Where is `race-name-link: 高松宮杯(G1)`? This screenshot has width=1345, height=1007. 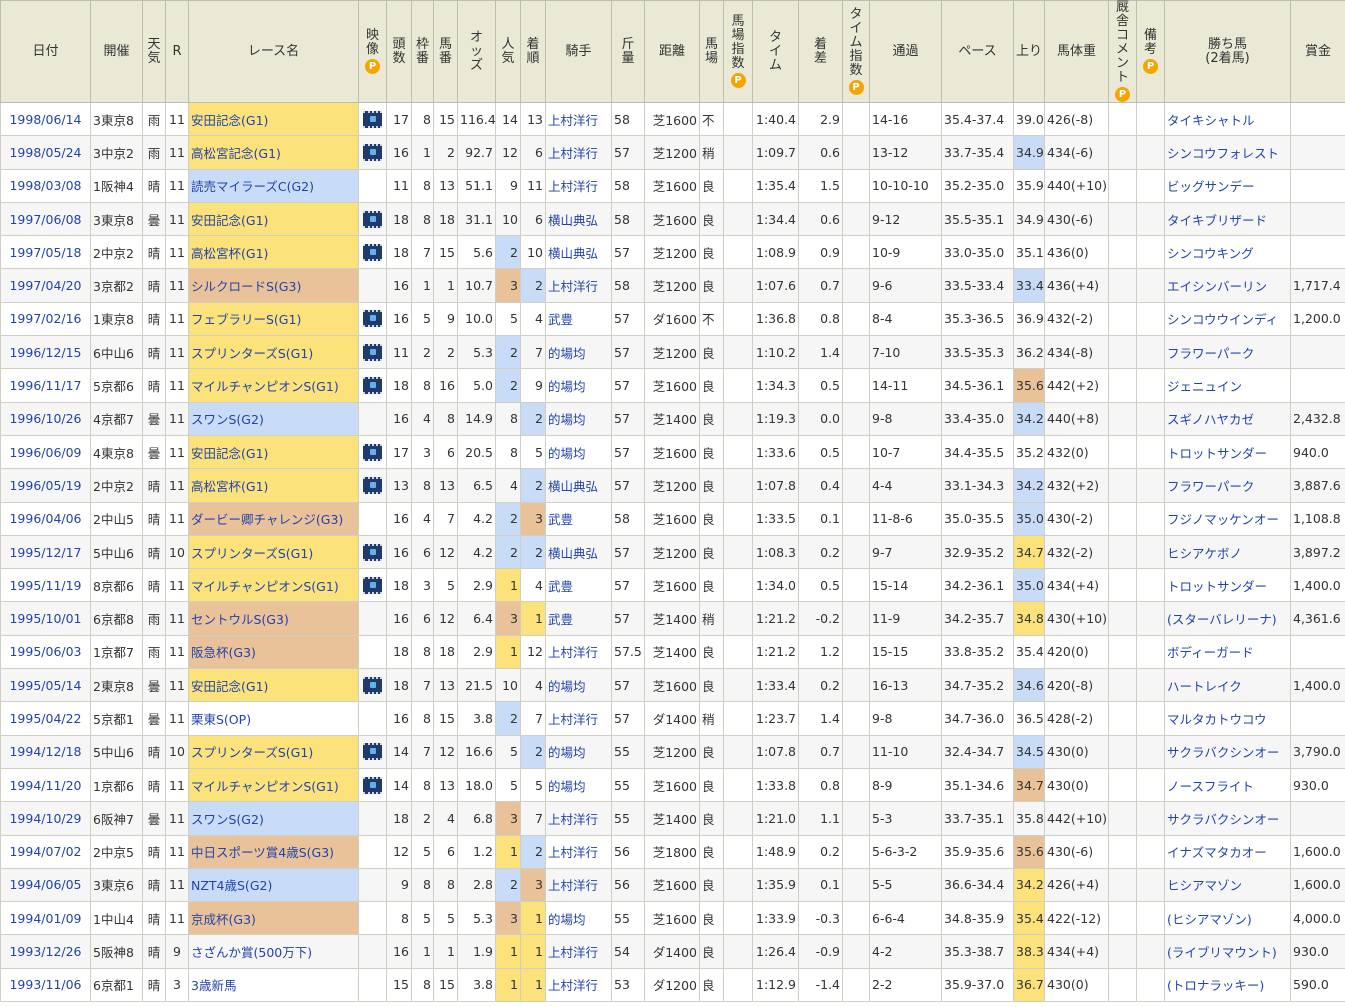 race-name-link: 高松宮杯(G1) is located at coordinates (273, 485).